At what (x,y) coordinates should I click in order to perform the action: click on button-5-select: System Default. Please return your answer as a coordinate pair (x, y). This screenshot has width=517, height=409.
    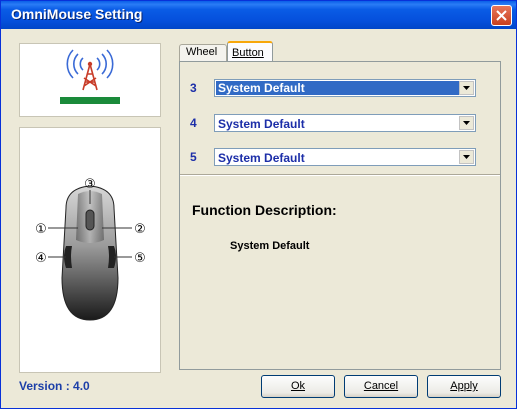
    Looking at the image, I should click on (345, 157).